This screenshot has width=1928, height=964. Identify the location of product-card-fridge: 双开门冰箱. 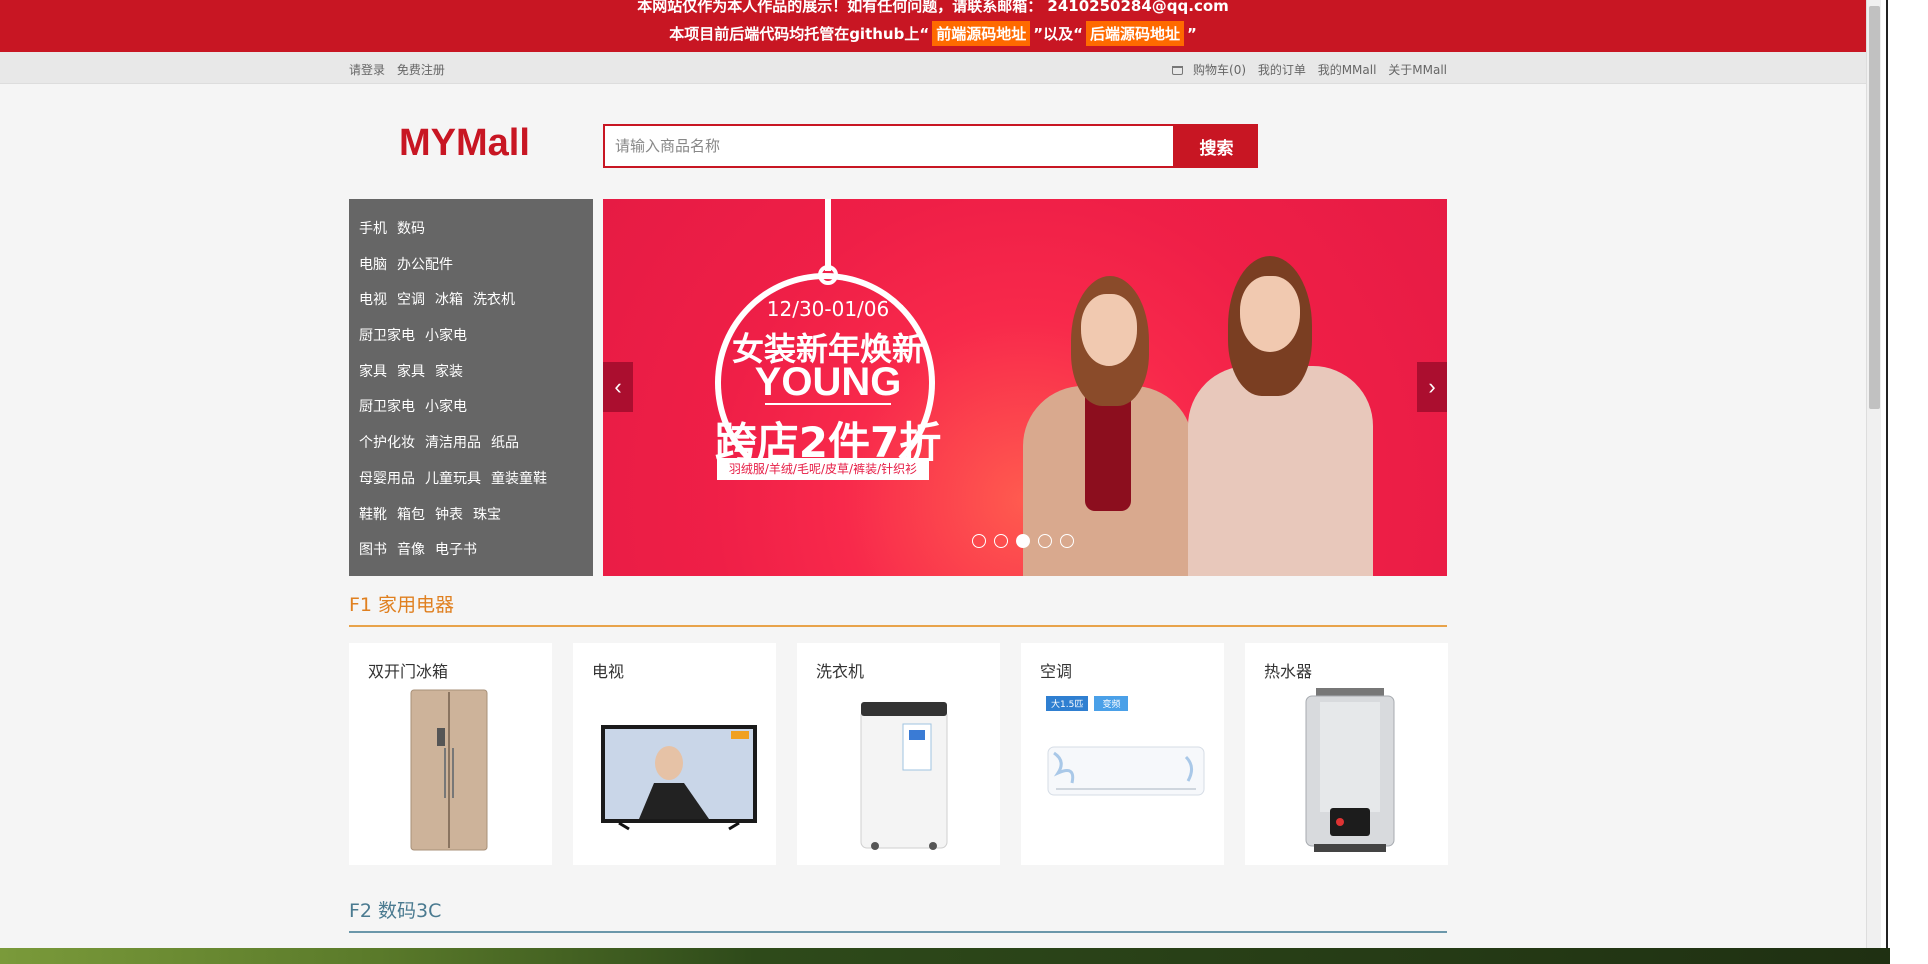
(450, 754).